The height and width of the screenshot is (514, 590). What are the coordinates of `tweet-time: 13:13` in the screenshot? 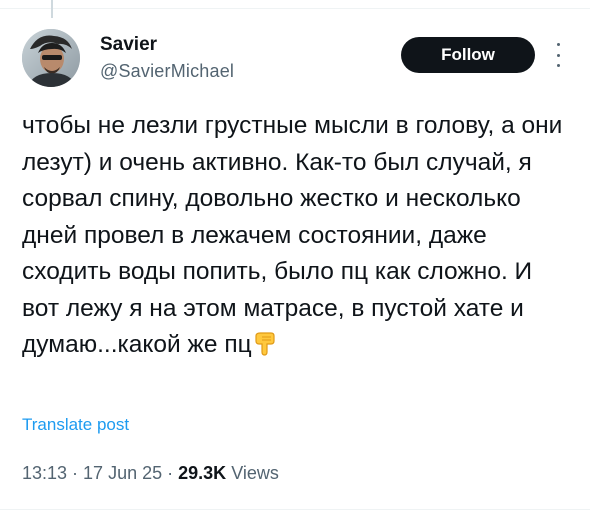 It's located at (44, 473).